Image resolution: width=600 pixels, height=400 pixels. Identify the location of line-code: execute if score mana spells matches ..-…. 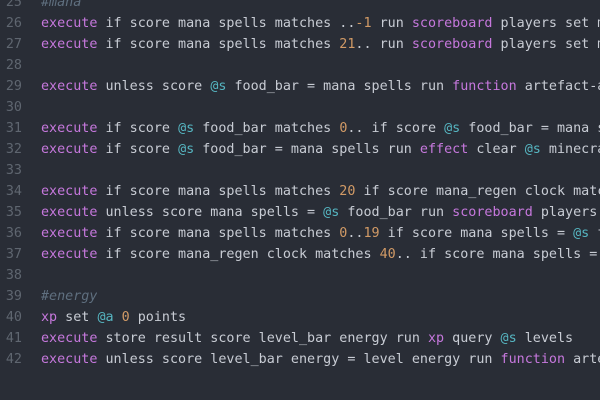
(311, 23).